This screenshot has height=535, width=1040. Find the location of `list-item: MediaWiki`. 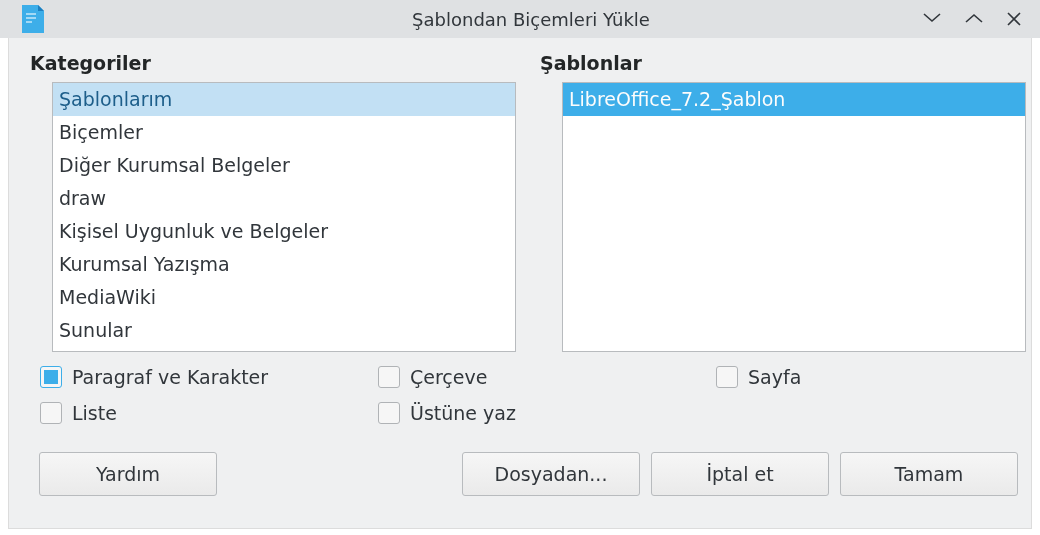

list-item: MediaWiki is located at coordinates (284, 297).